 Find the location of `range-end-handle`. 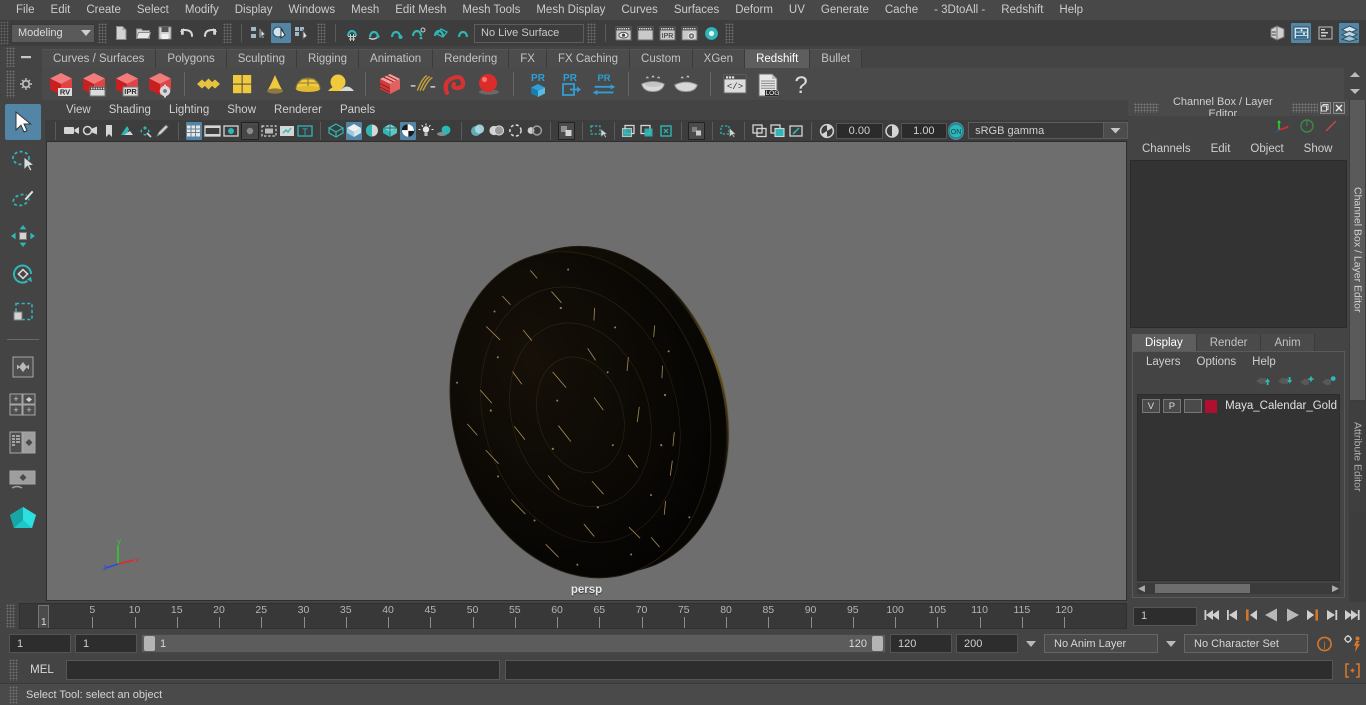

range-end-handle is located at coordinates (877, 643).